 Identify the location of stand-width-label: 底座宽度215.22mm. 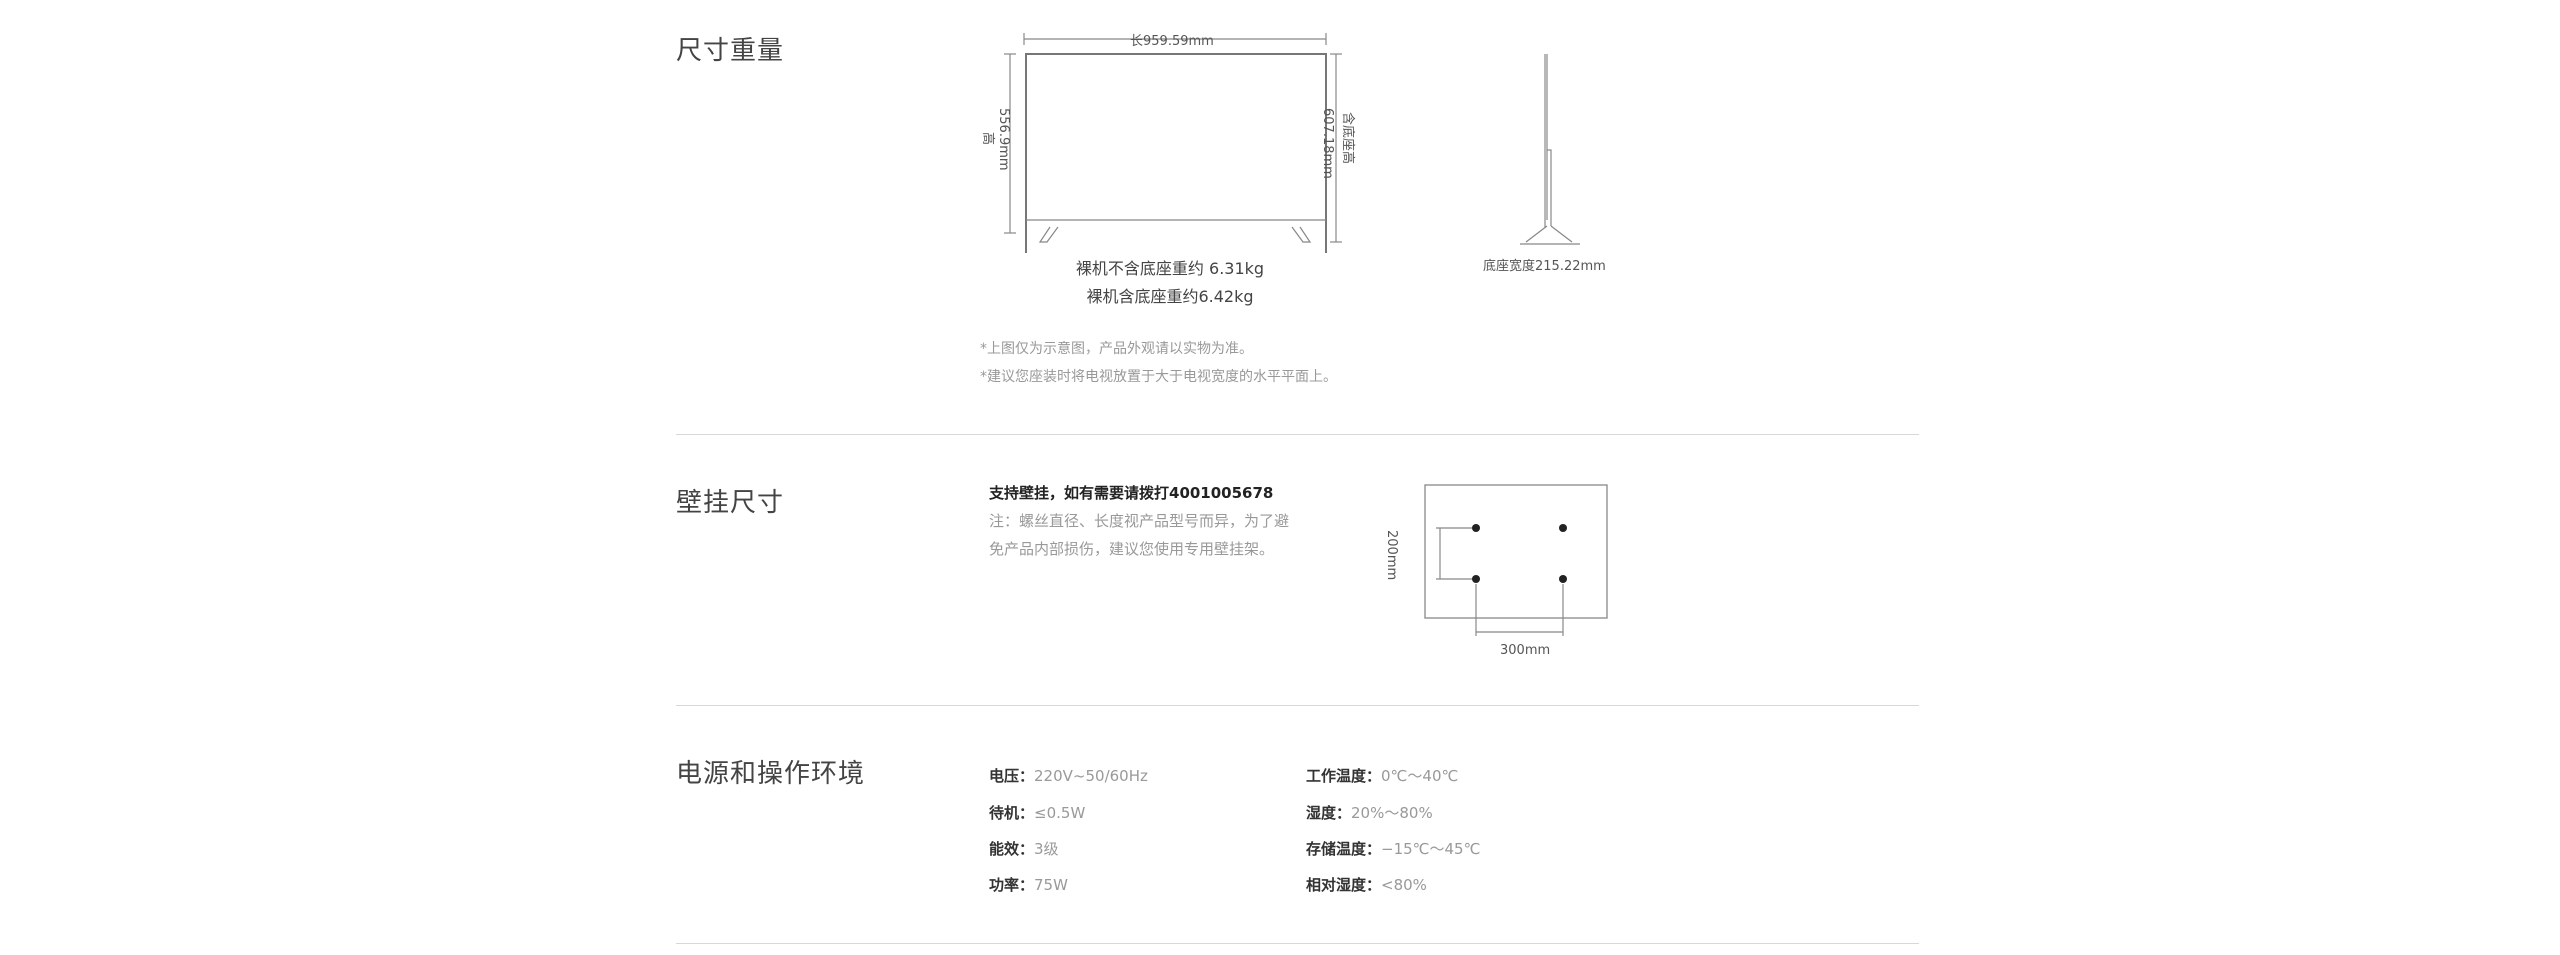
(1544, 266).